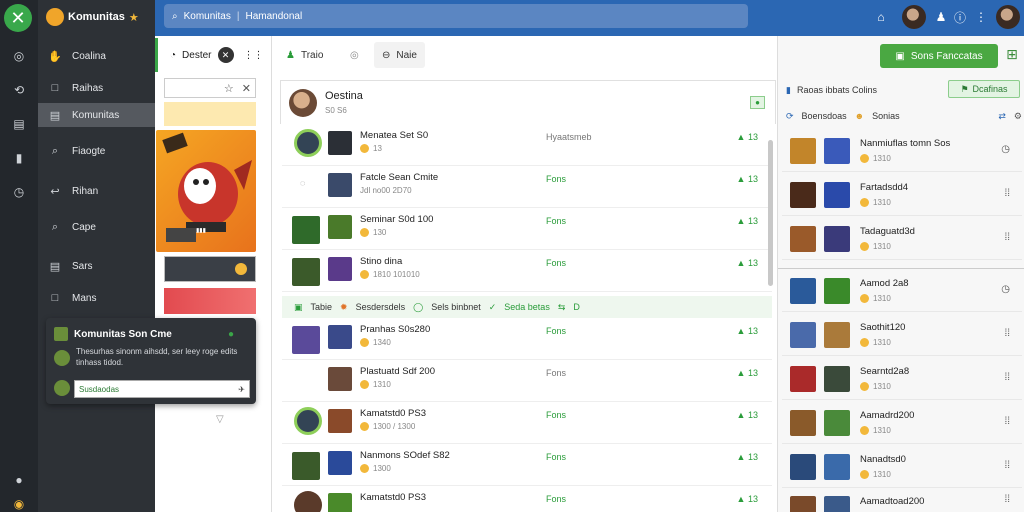 This screenshot has width=1024, height=512. I want to click on game-tile, so click(210, 269).